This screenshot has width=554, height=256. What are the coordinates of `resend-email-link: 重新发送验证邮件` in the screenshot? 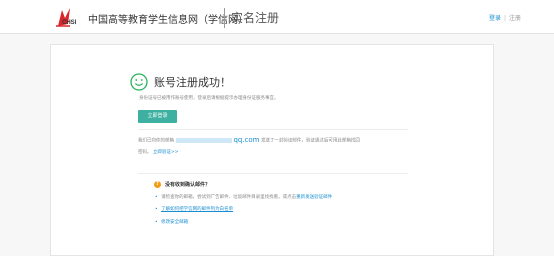 It's located at (314, 197).